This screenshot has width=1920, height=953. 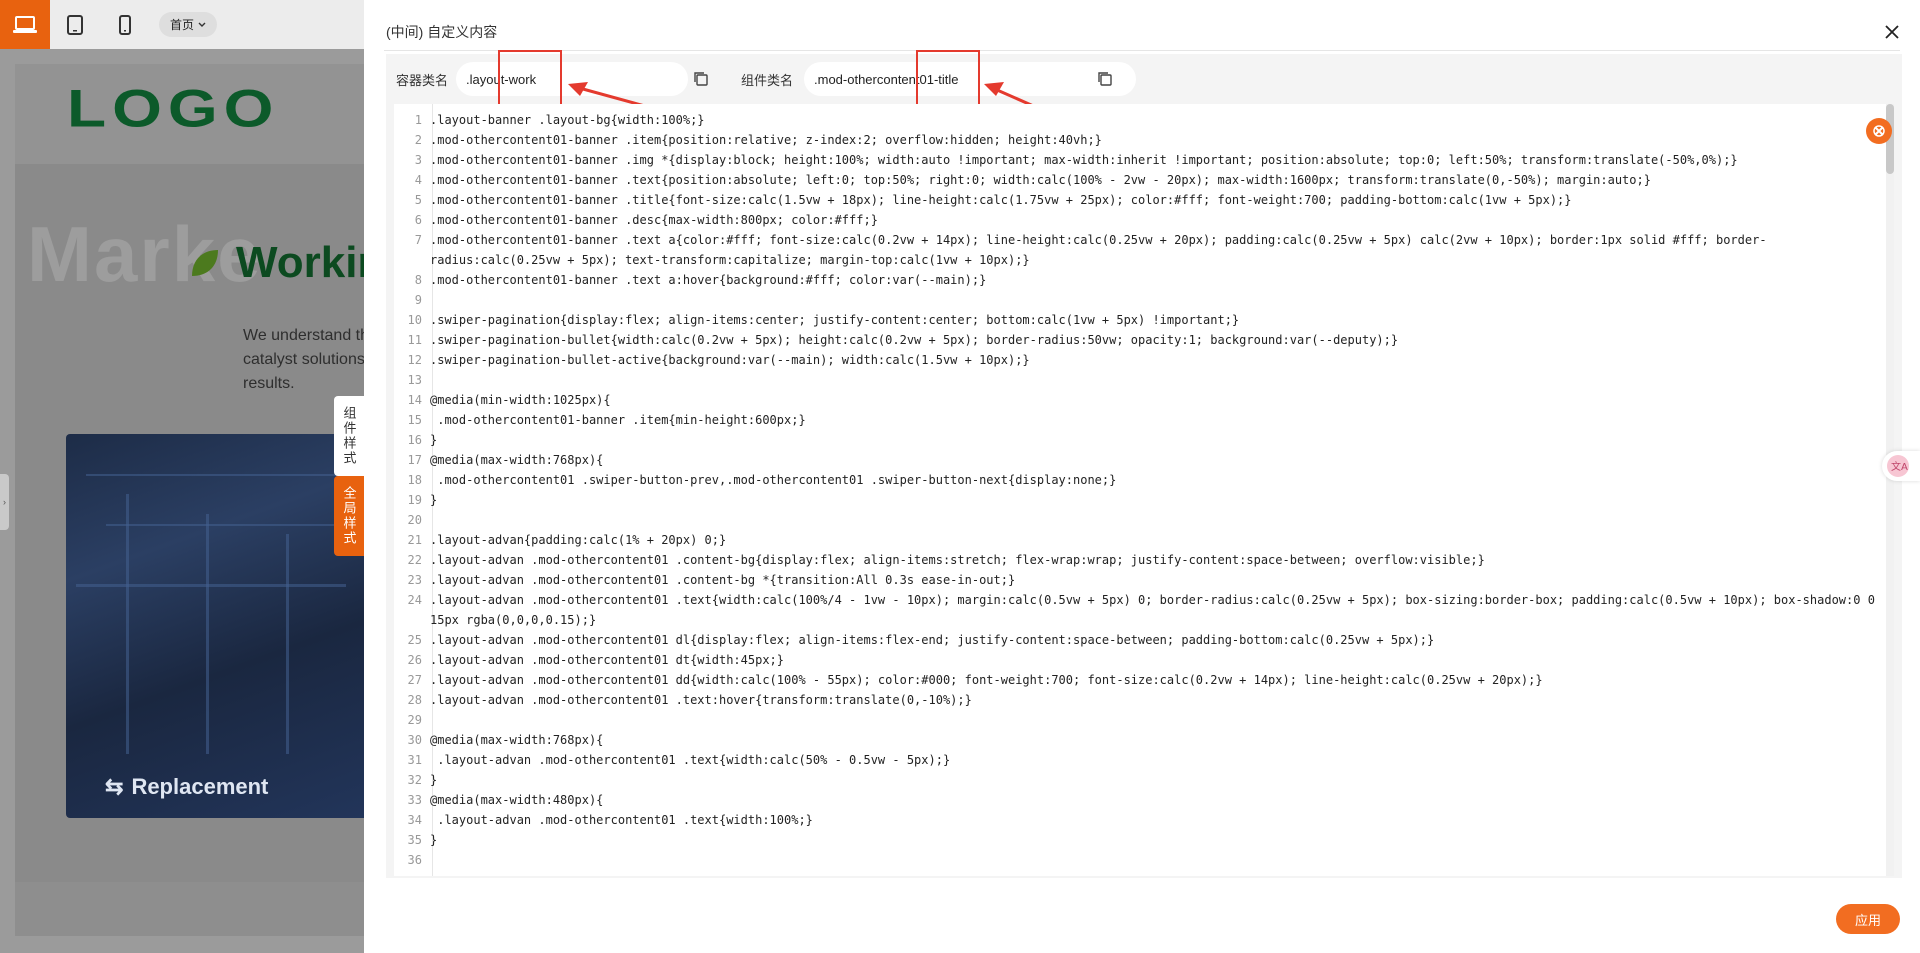 I want to click on svg-text: 文A, so click(x=1899, y=466).